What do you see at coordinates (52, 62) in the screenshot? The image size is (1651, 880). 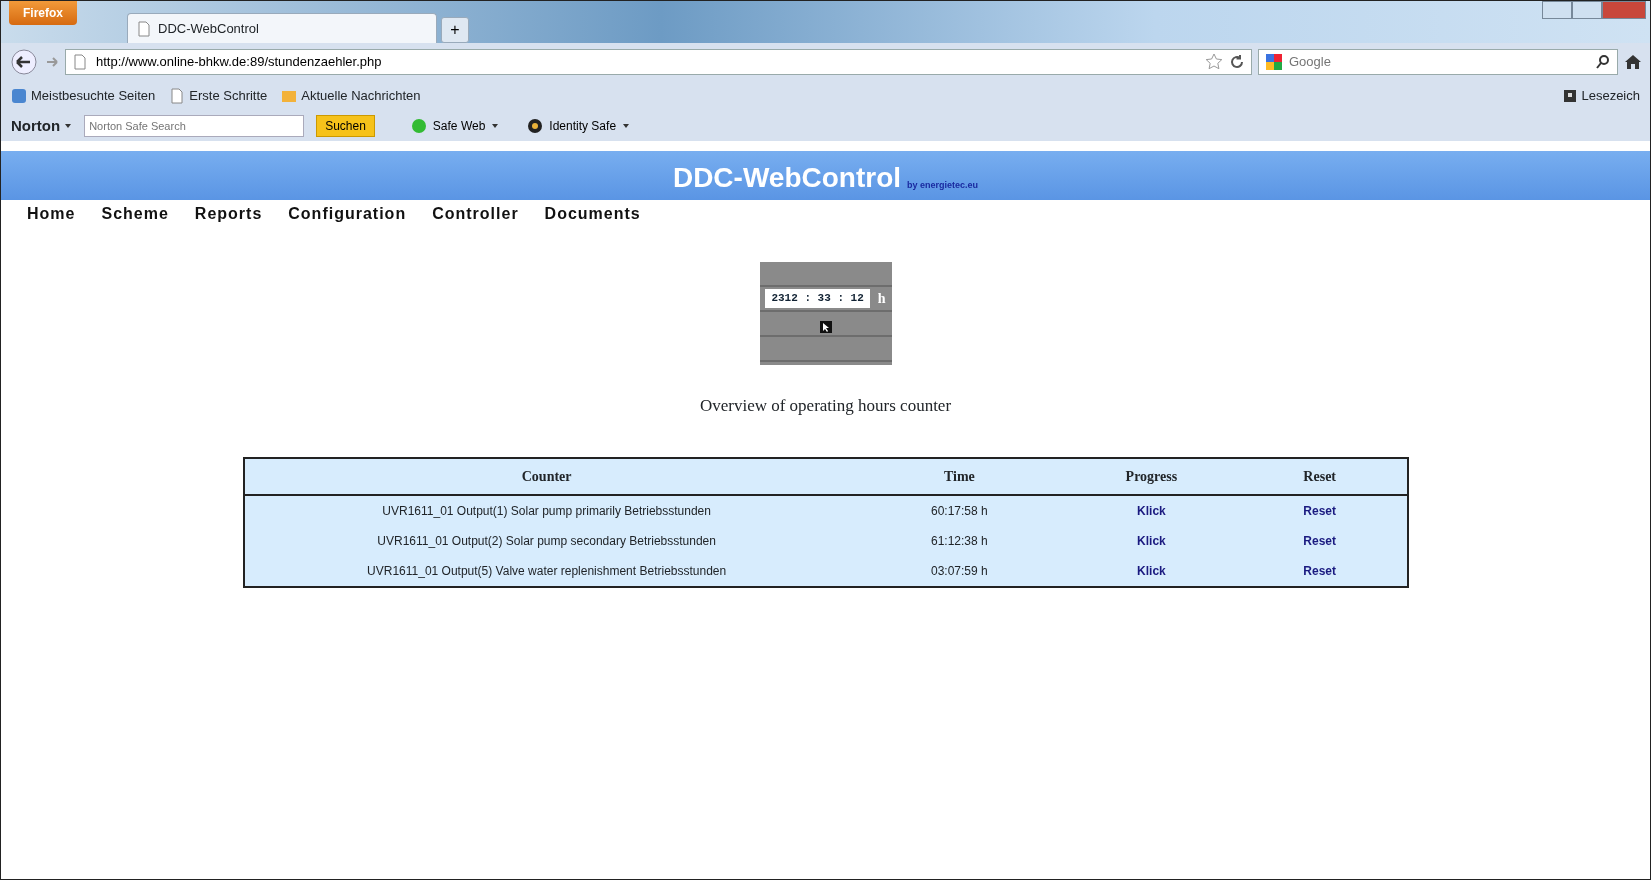 I see `forward-icon` at bounding box center [52, 62].